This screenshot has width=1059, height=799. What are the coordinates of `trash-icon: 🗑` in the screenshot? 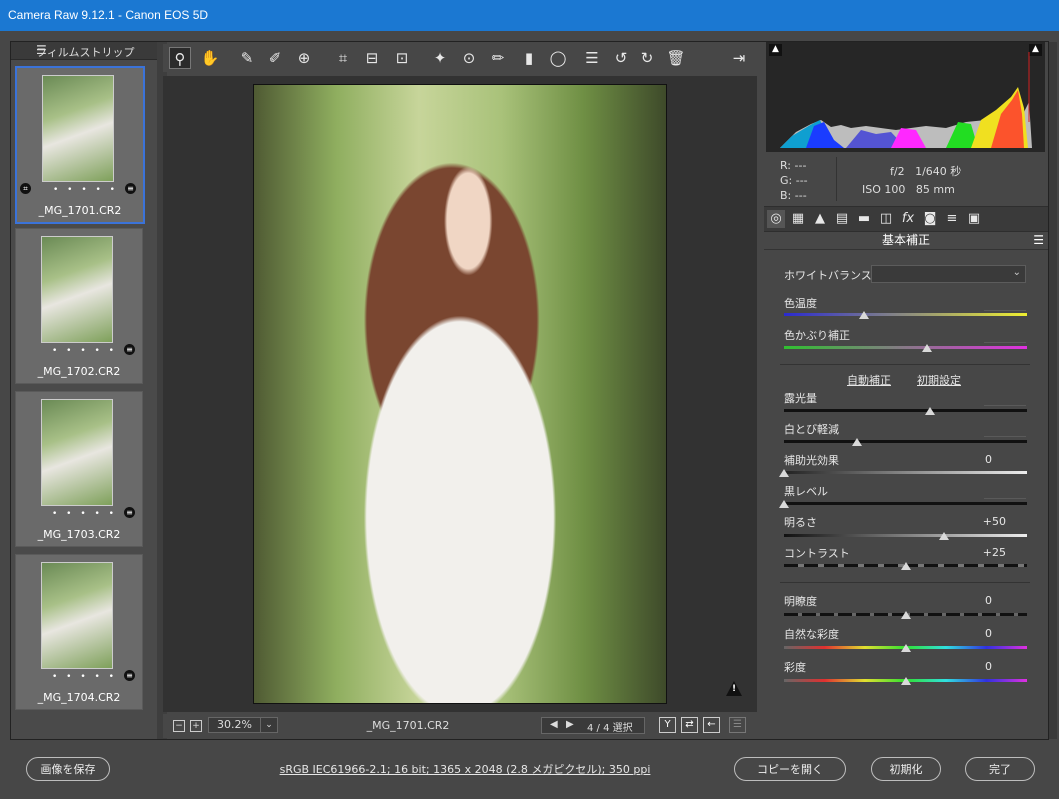 It's located at (676, 58).